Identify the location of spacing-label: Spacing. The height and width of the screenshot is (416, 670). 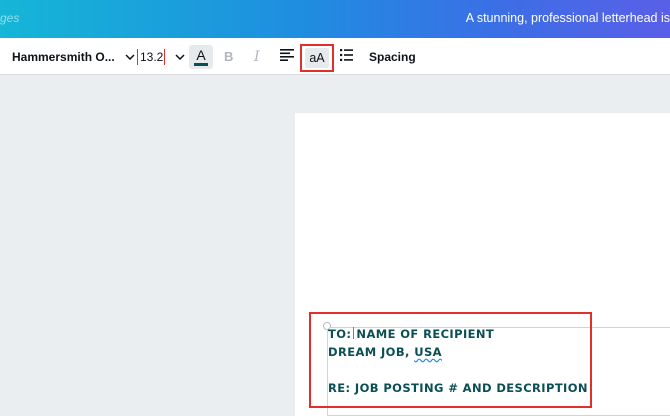
(392, 56).